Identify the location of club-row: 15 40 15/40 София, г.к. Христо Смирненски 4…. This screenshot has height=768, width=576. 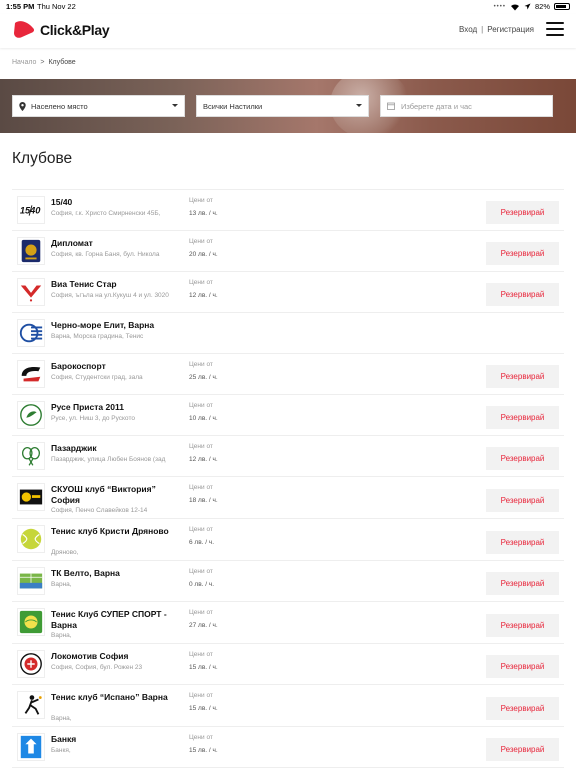
(288, 210).